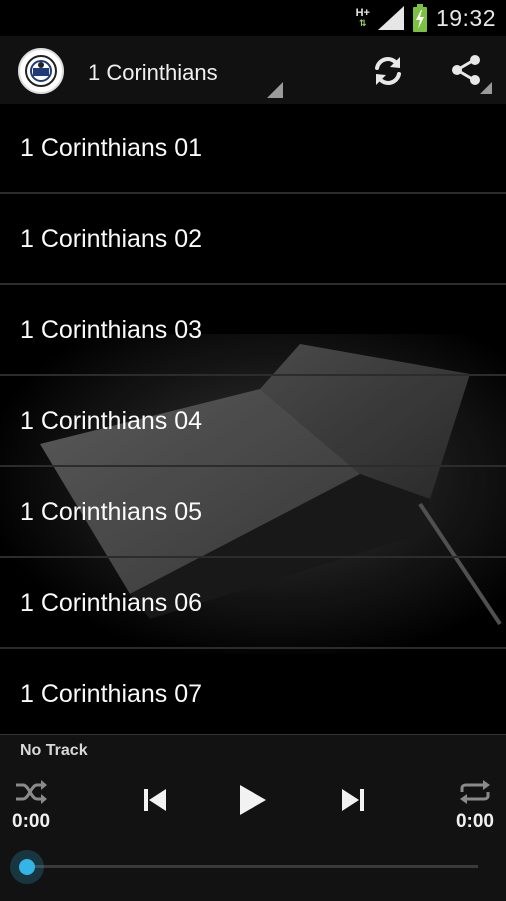 This screenshot has height=901, width=506. I want to click on list-item-chapter-02: 1 Corinthians 02, so click(253, 240).